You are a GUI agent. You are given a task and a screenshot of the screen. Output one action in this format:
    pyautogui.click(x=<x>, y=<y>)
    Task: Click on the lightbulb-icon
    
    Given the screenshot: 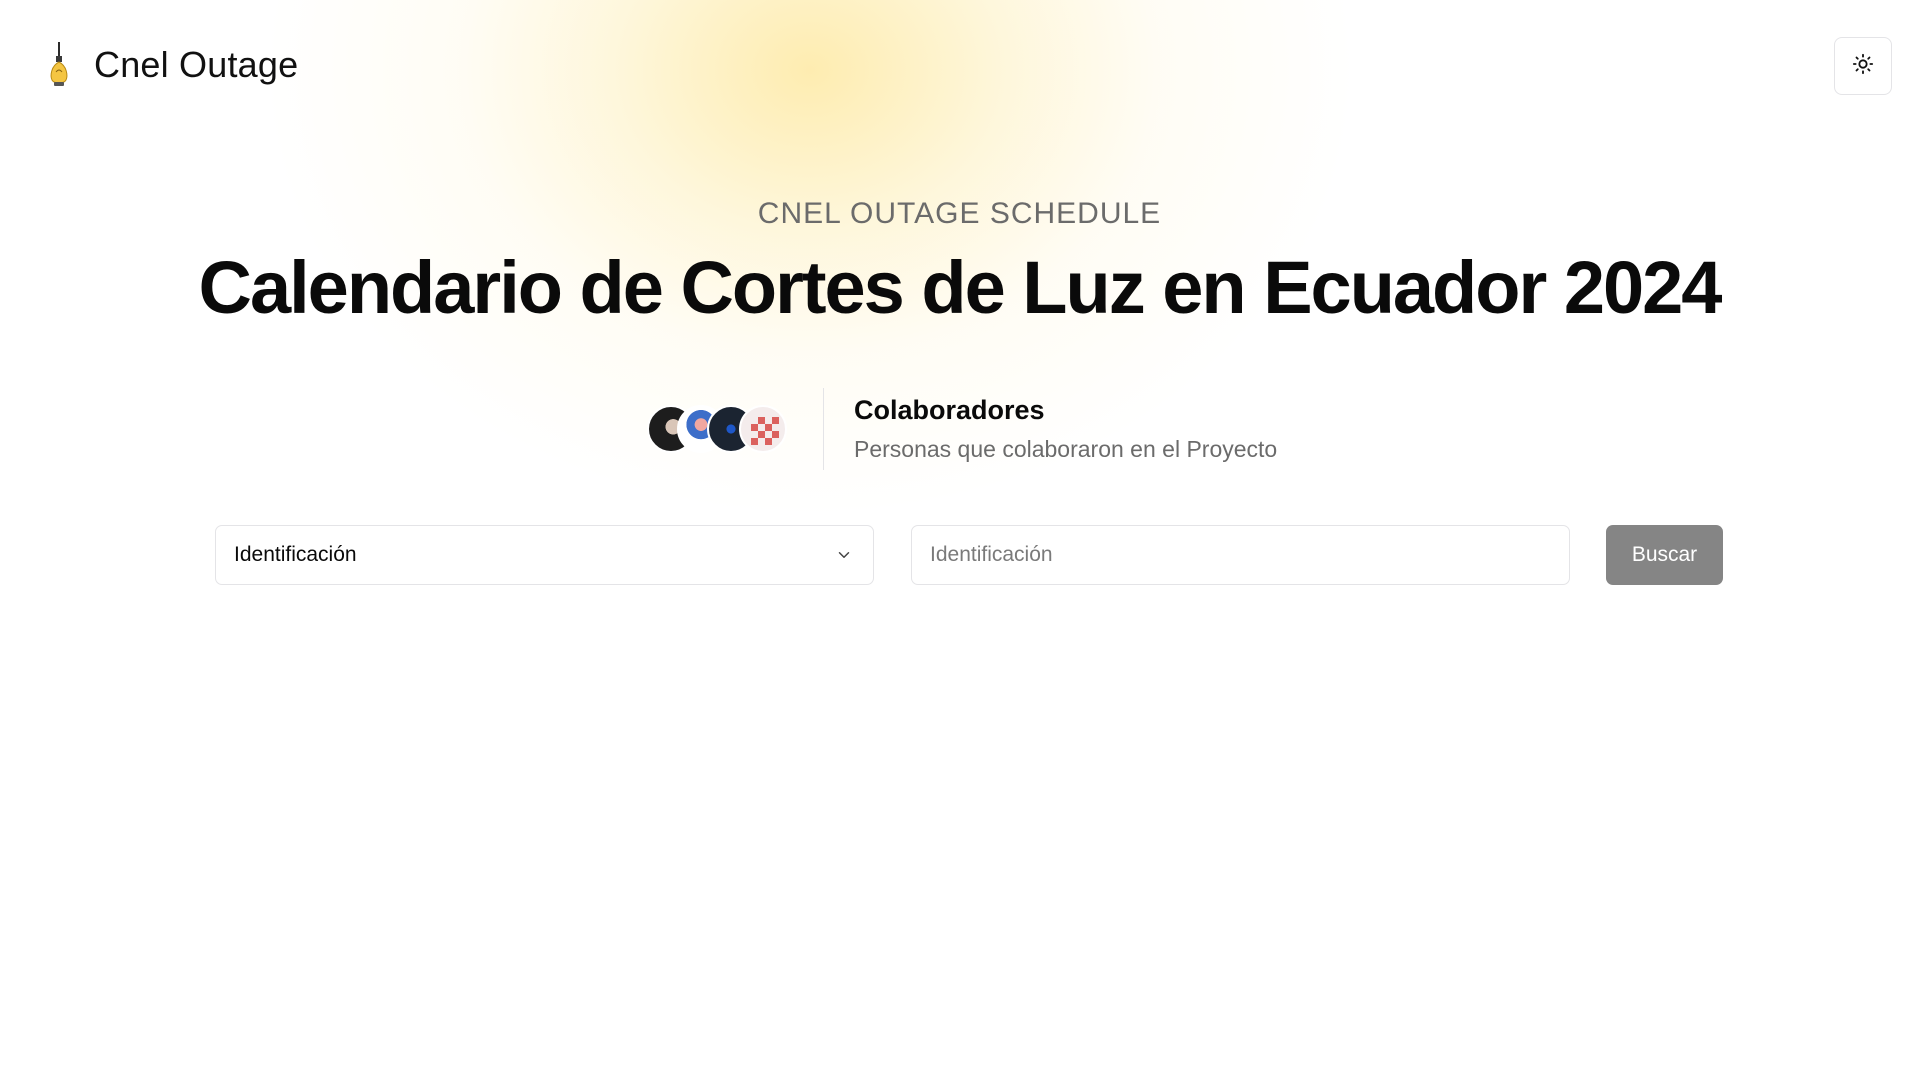 What is the action you would take?
    pyautogui.click(x=59, y=65)
    